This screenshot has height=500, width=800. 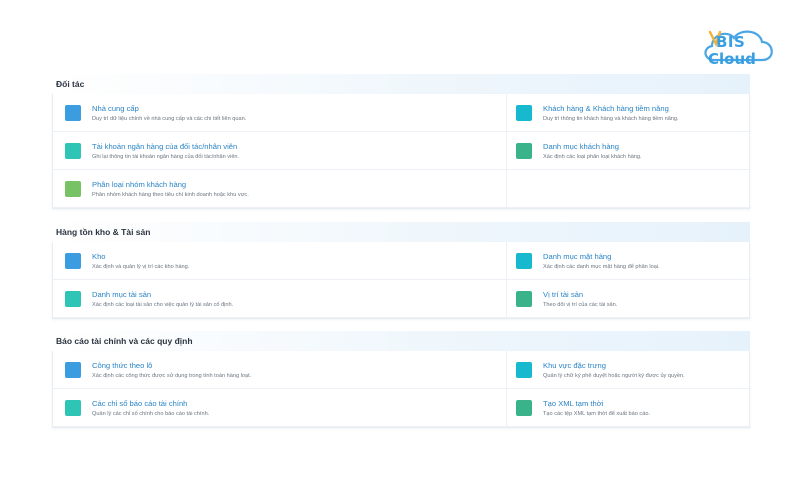 I want to click on item-title: Tạo XML tạm thời, so click(x=573, y=403).